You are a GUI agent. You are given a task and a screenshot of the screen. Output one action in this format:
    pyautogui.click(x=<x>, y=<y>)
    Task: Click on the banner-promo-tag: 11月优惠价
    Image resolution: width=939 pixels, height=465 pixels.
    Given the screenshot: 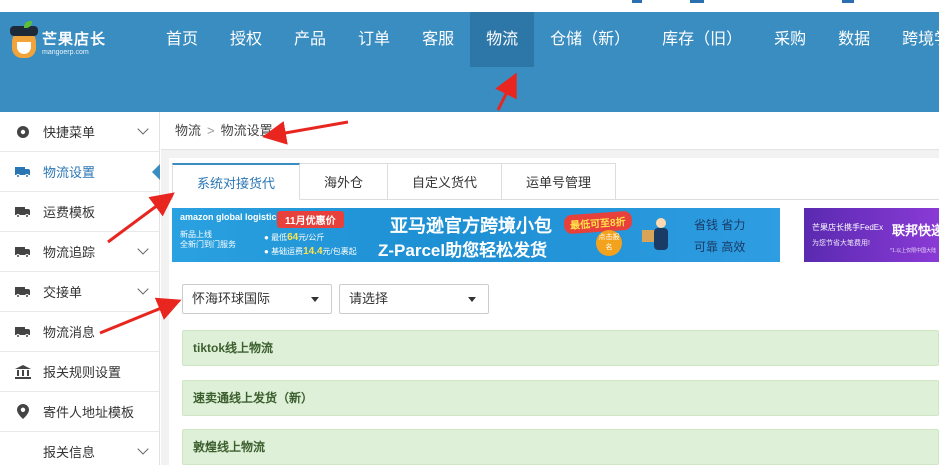 What is the action you would take?
    pyautogui.click(x=310, y=219)
    